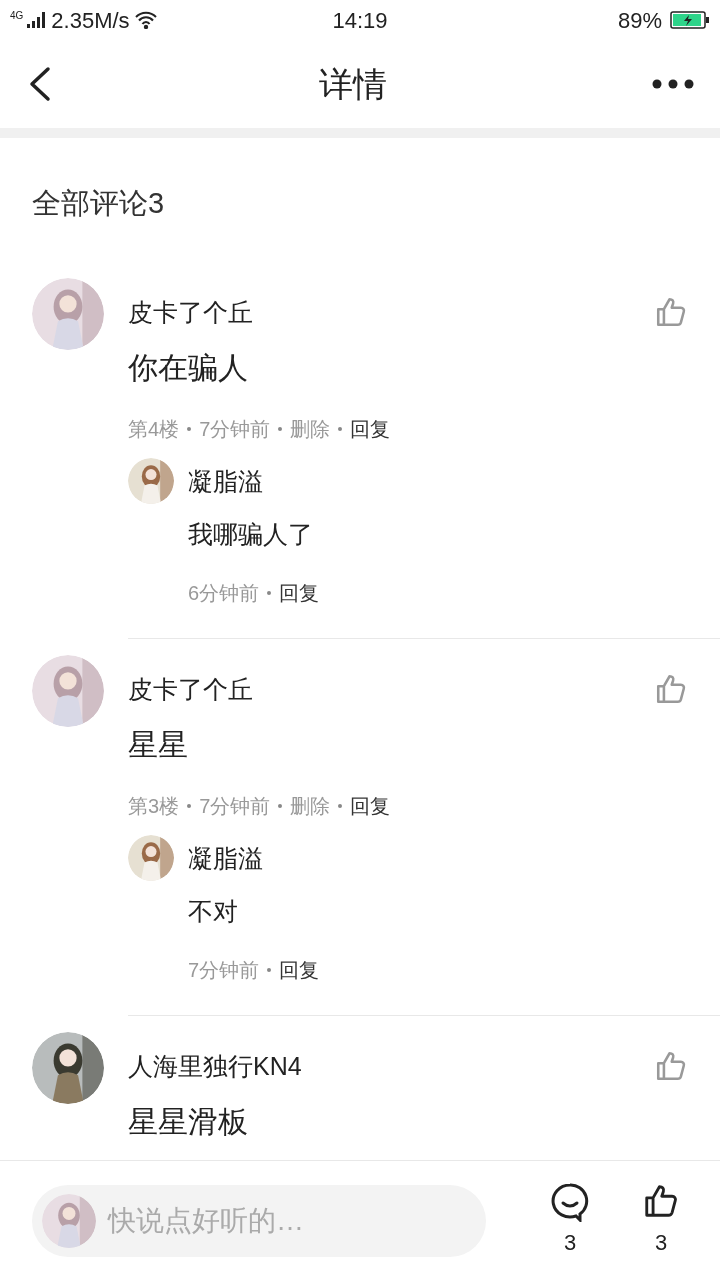 Image resolution: width=720 pixels, height=1280 pixels. Describe the element at coordinates (90, 20) in the screenshot. I see `network-speed: 2.35M/s` at that location.